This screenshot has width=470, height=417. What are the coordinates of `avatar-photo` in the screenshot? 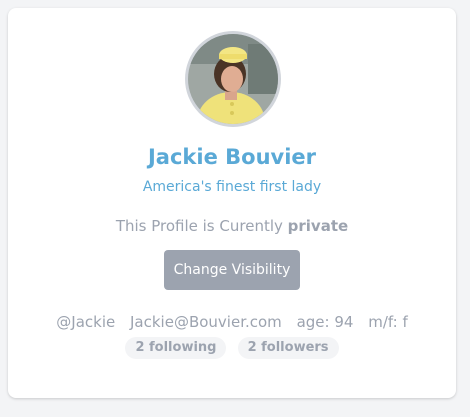 It's located at (233, 79).